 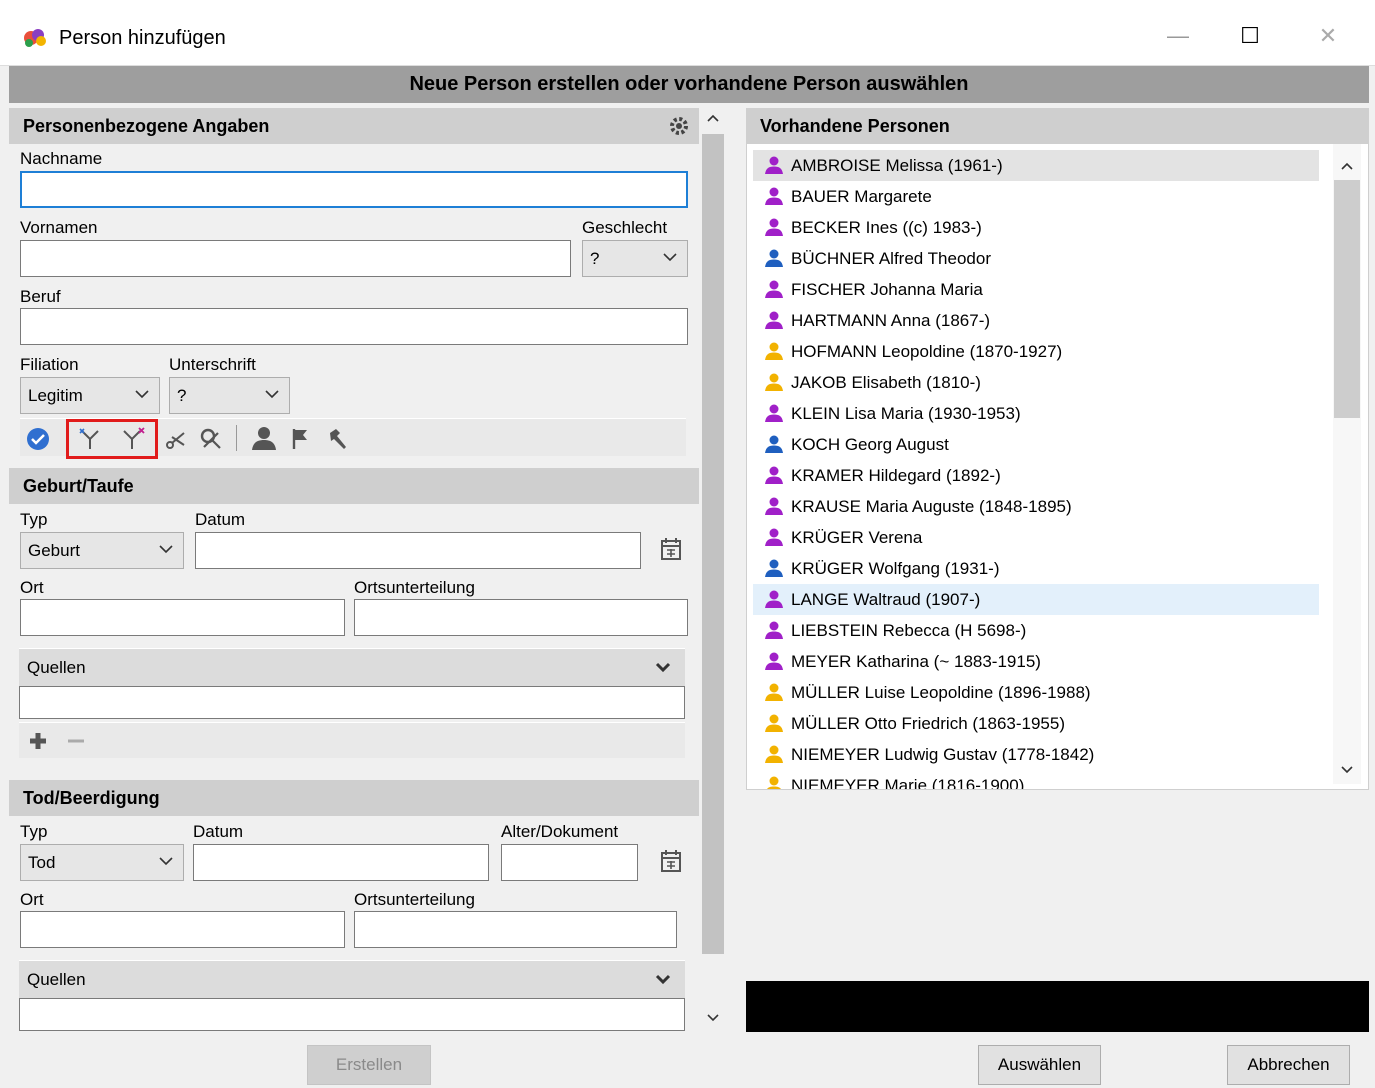 What do you see at coordinates (1036, 165) in the screenshot?
I see `person-row: AMBROISE Melissa (1961-)` at bounding box center [1036, 165].